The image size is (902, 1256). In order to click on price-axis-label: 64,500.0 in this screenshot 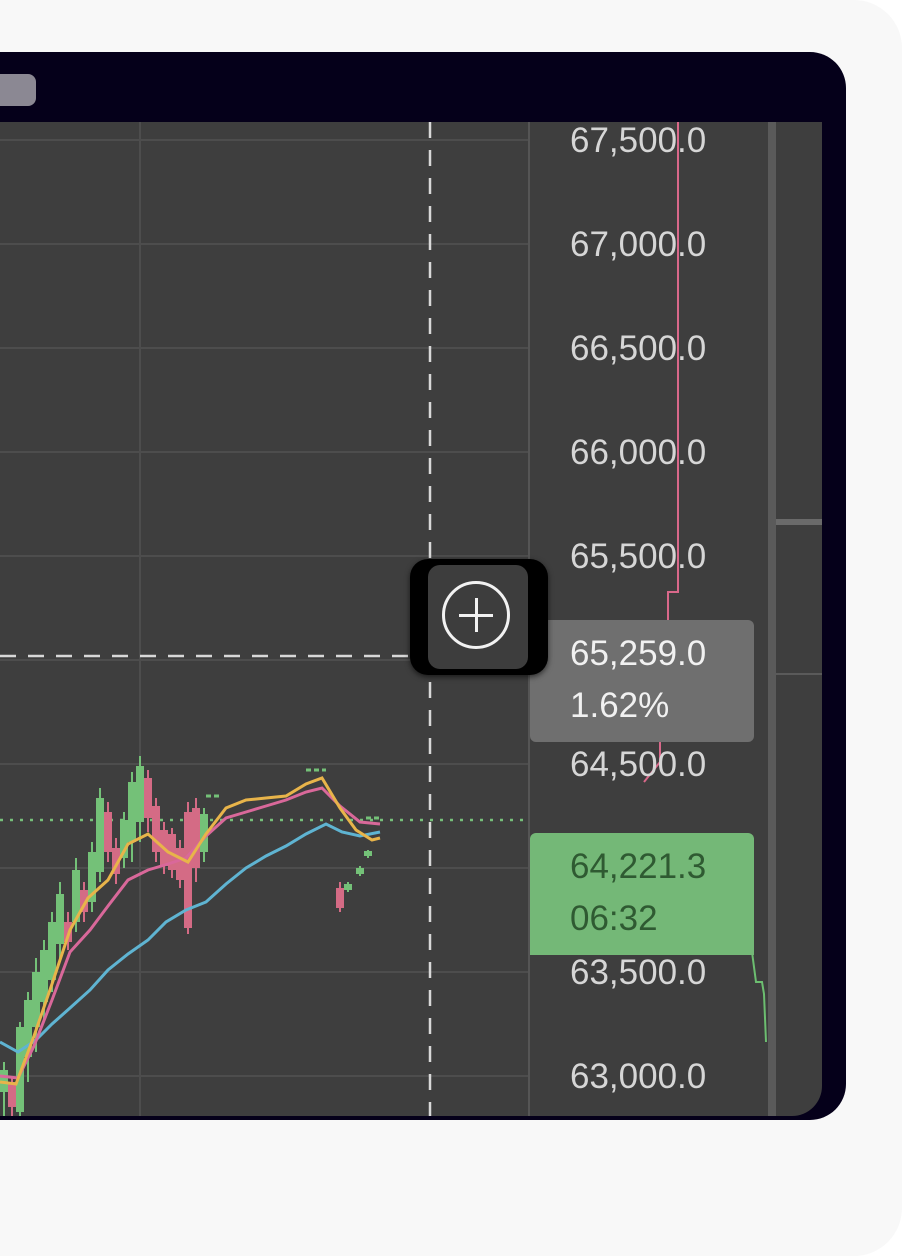, I will do `click(638, 764)`.